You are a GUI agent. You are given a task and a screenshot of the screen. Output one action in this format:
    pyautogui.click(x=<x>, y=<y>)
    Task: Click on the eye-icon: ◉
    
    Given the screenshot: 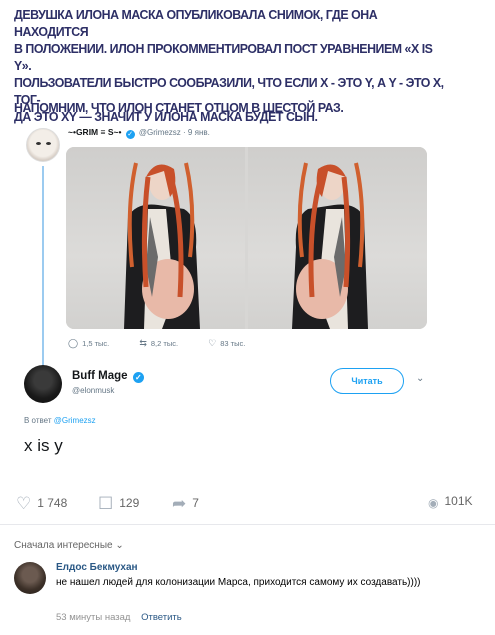 What is the action you would take?
    pyautogui.click(x=433, y=503)
    